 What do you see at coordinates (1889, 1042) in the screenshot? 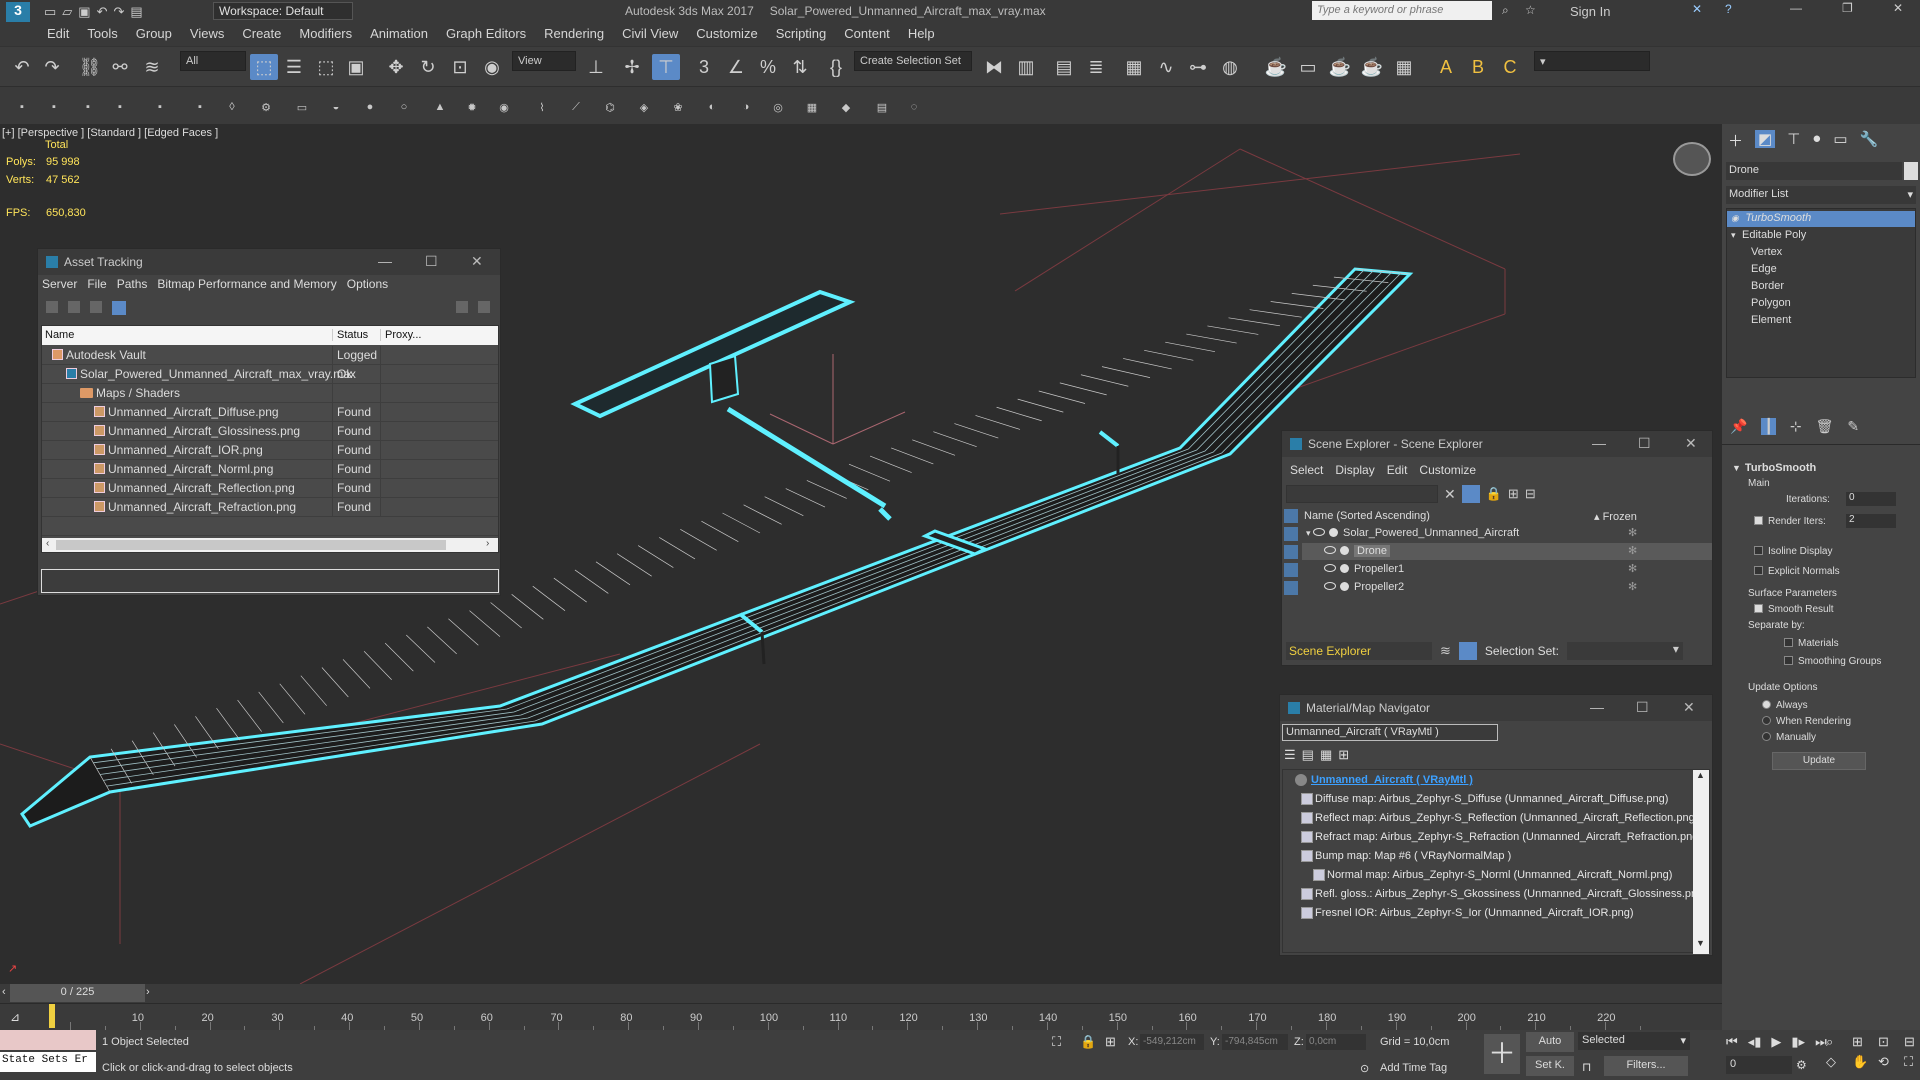
I see `zoom-extents-icon: ⊡` at bounding box center [1889, 1042].